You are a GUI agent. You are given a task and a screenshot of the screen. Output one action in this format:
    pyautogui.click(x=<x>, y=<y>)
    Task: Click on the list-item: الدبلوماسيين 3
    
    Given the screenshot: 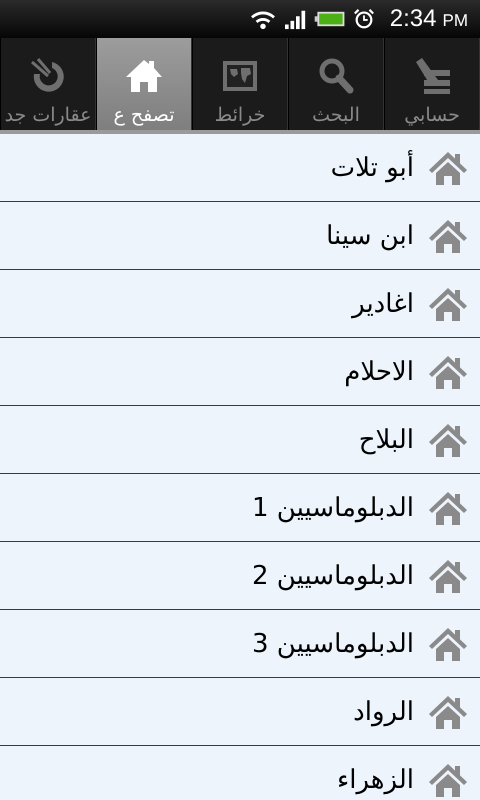 What is the action you would take?
    pyautogui.click(x=240, y=644)
    